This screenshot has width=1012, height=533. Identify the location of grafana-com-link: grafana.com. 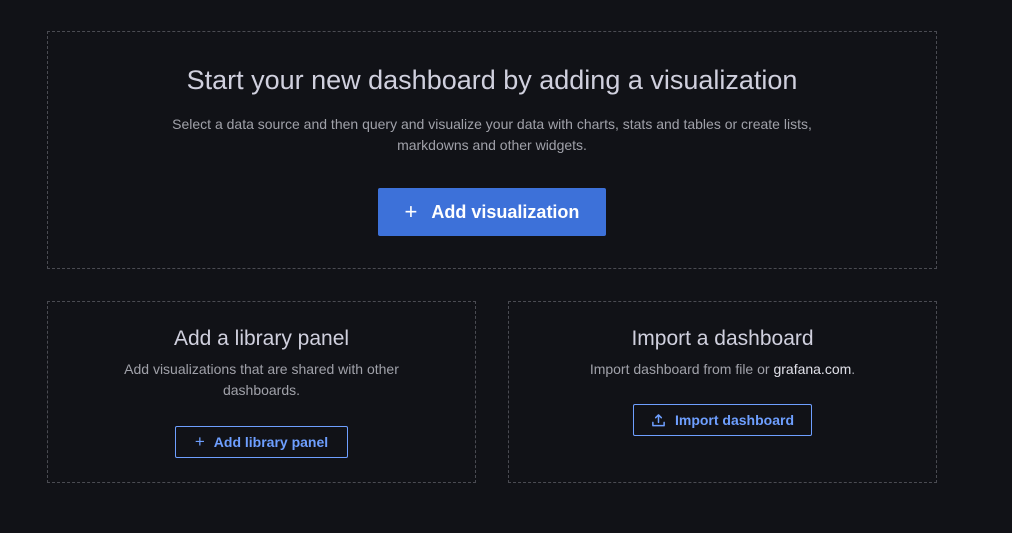
(812, 369).